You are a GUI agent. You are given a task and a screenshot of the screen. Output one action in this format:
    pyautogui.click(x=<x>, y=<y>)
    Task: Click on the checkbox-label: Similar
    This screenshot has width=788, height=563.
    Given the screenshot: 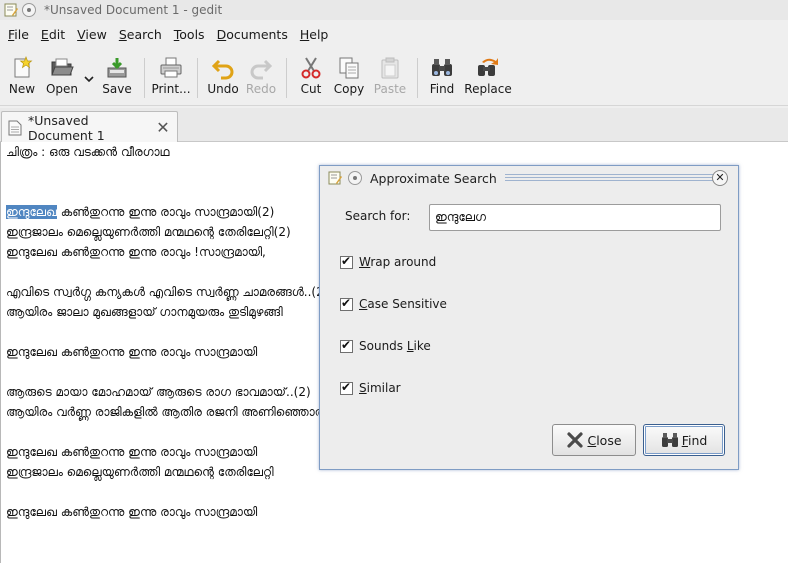 What is the action you would take?
    pyautogui.click(x=380, y=388)
    